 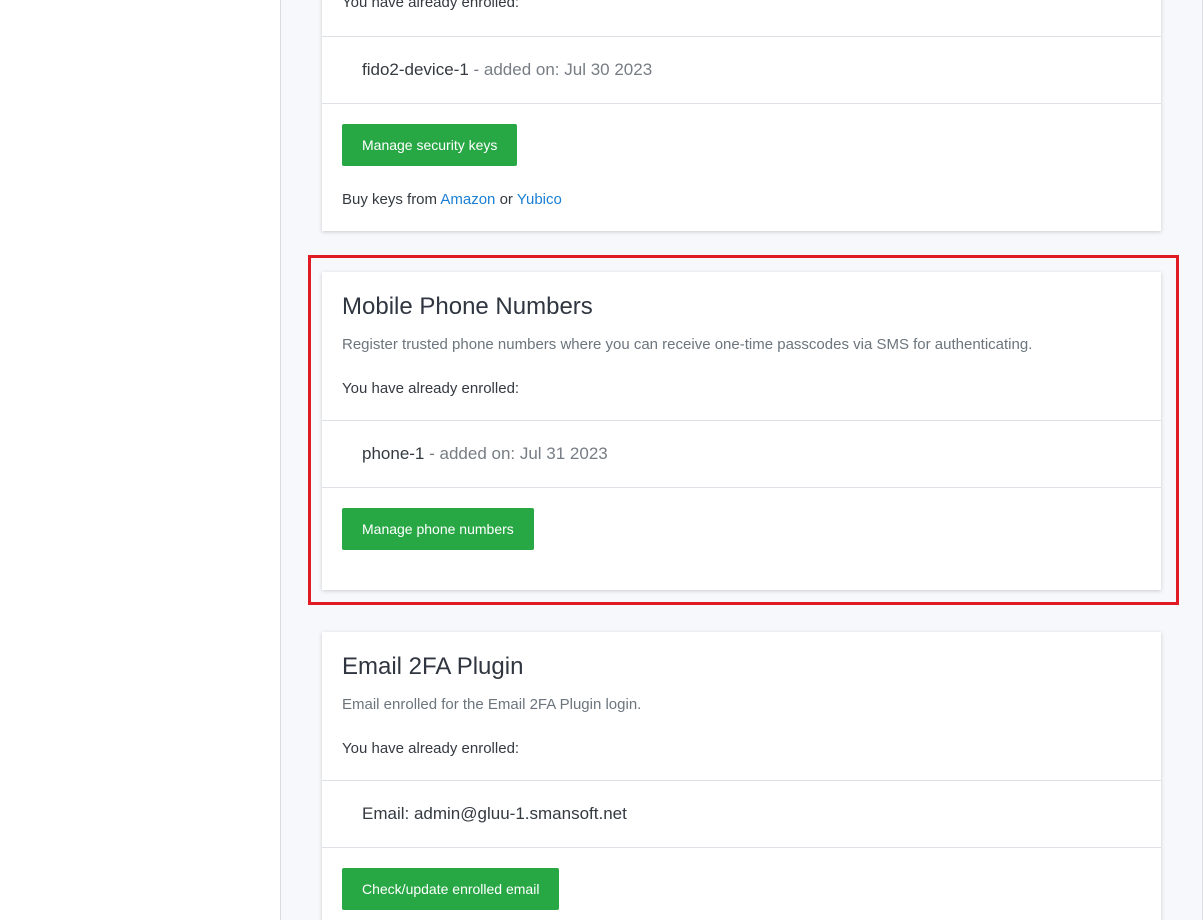 I want to click on buy-keys-text: Buy keys from Amazon or Yubico, so click(x=452, y=199).